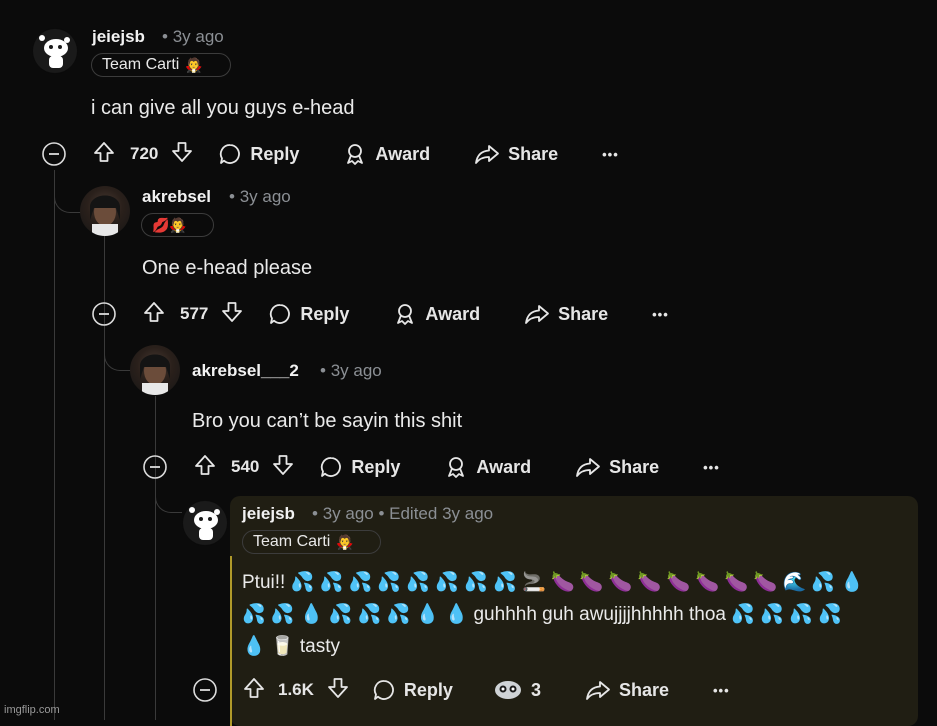 Image resolution: width=937 pixels, height=726 pixels. I want to click on award-count: 3, so click(535, 689).